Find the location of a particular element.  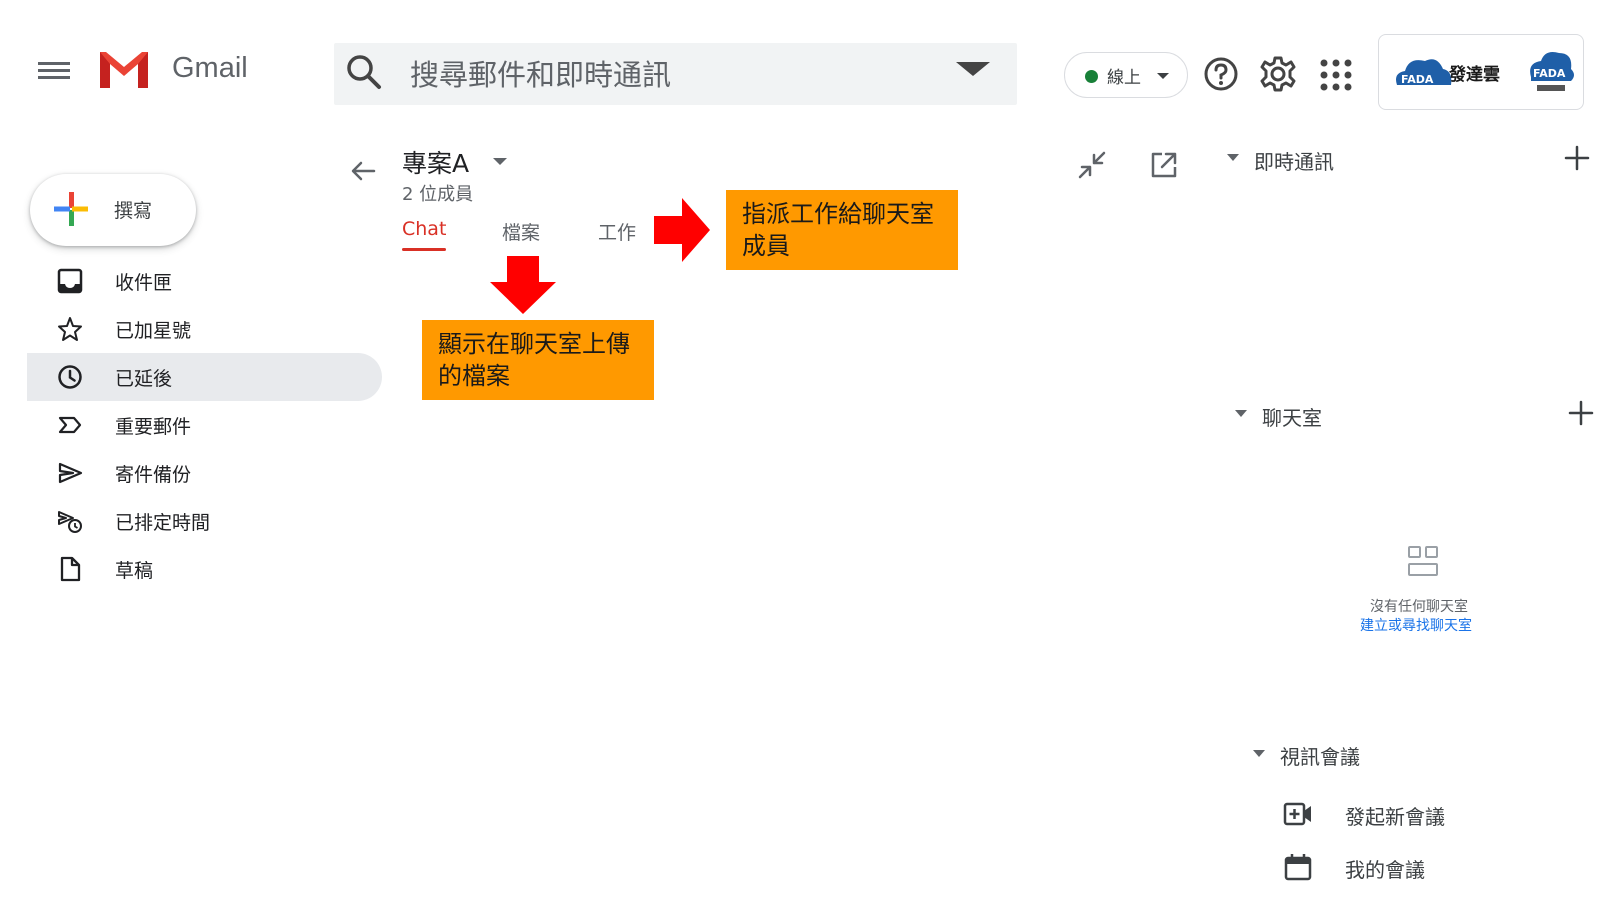

annotation-callout-tasks: 指派工作給聊天室成員 is located at coordinates (842, 230).